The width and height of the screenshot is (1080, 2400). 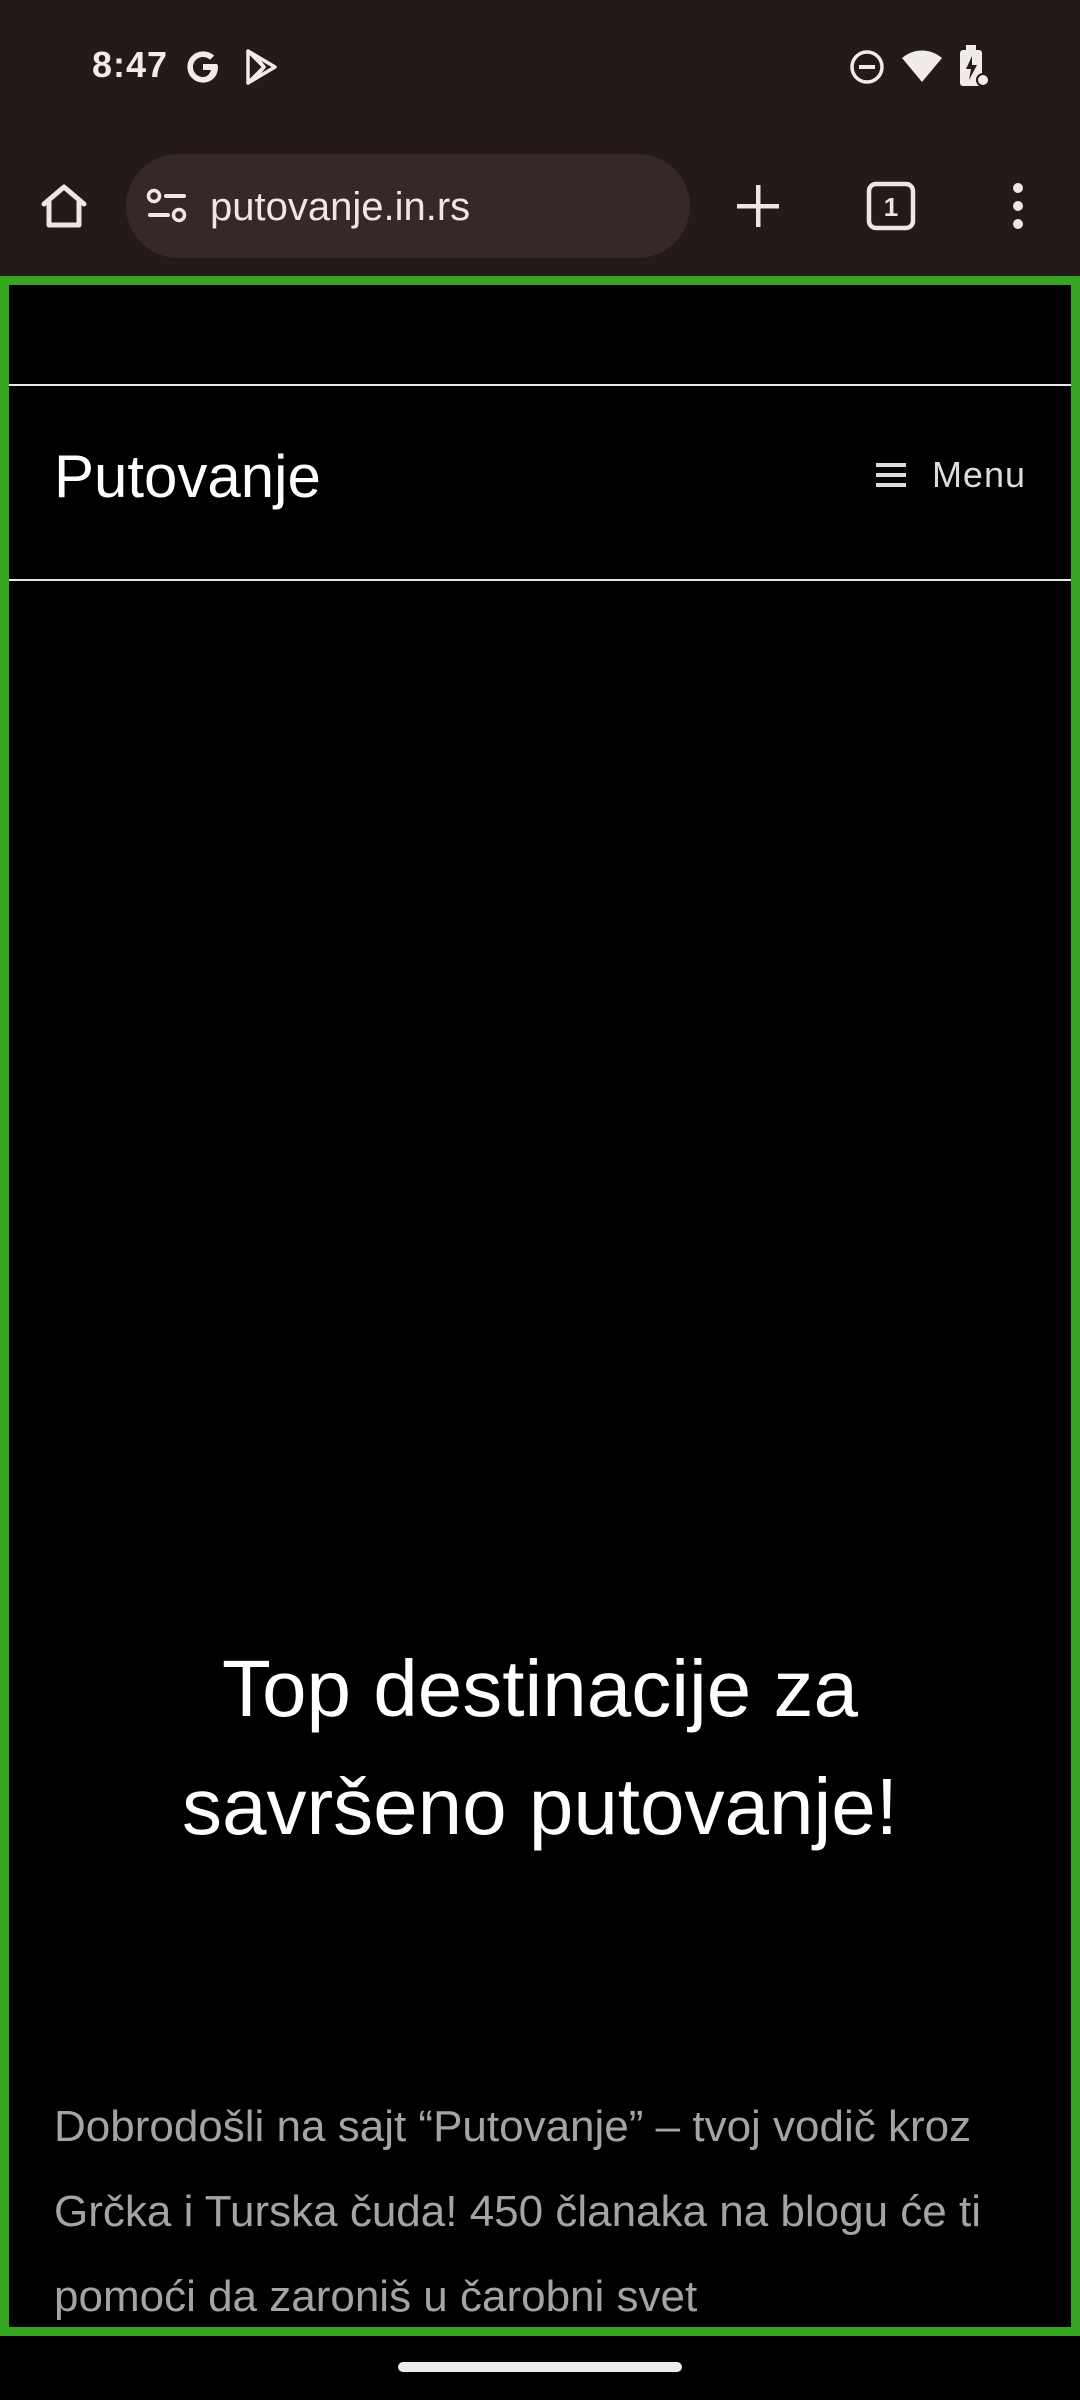 I want to click on hamburger-icon, so click(x=890, y=475).